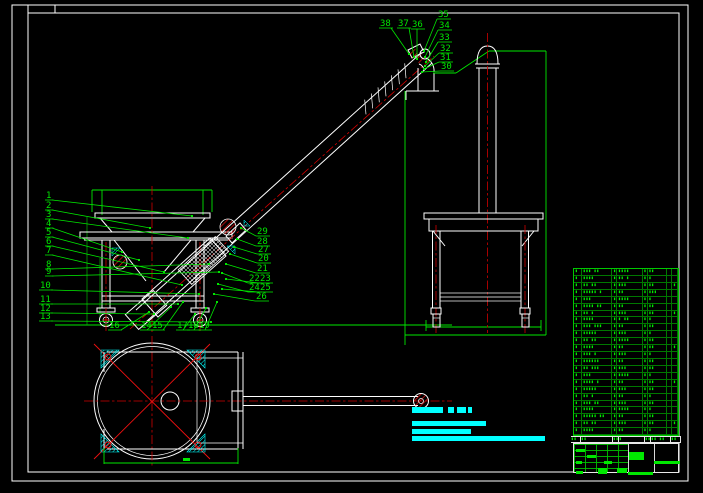 The height and width of the screenshot is (493, 703). Describe the element at coordinates (597, 327) in the screenshot. I see `bom-cell: ▮▮▮ ▮▮▮` at that location.